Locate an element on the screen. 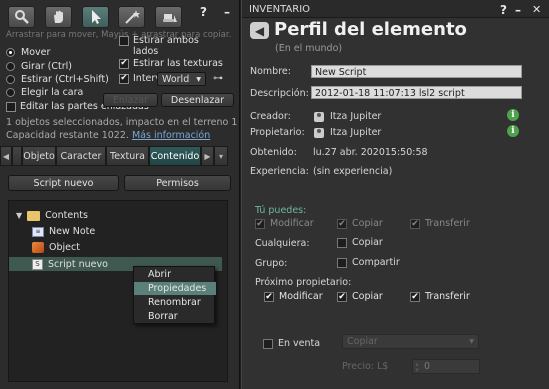  tree-item-object: Object is located at coordinates (56, 247).